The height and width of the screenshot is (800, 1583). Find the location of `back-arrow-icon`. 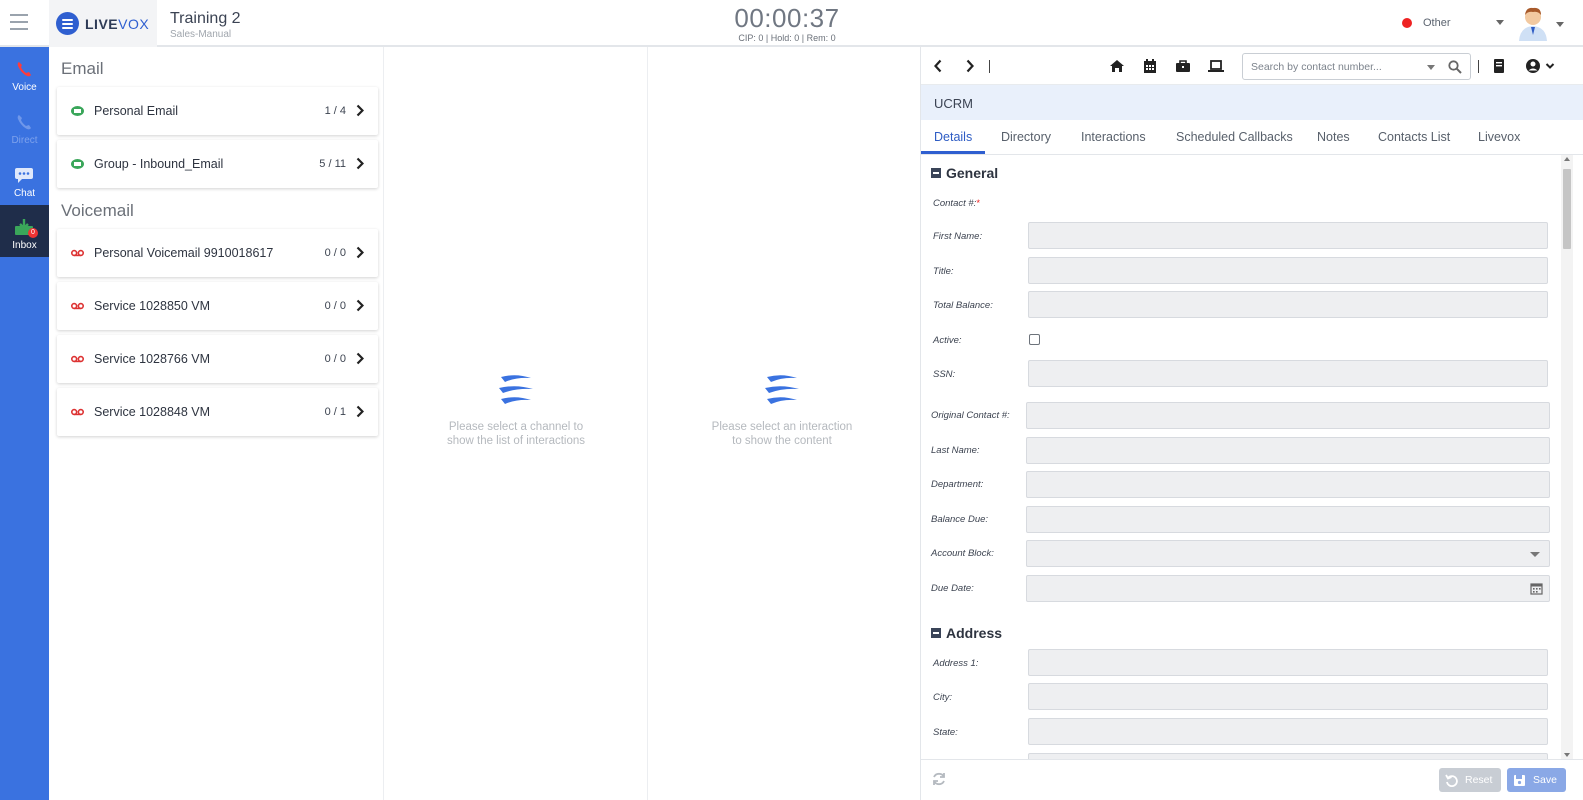

back-arrow-icon is located at coordinates (938, 66).